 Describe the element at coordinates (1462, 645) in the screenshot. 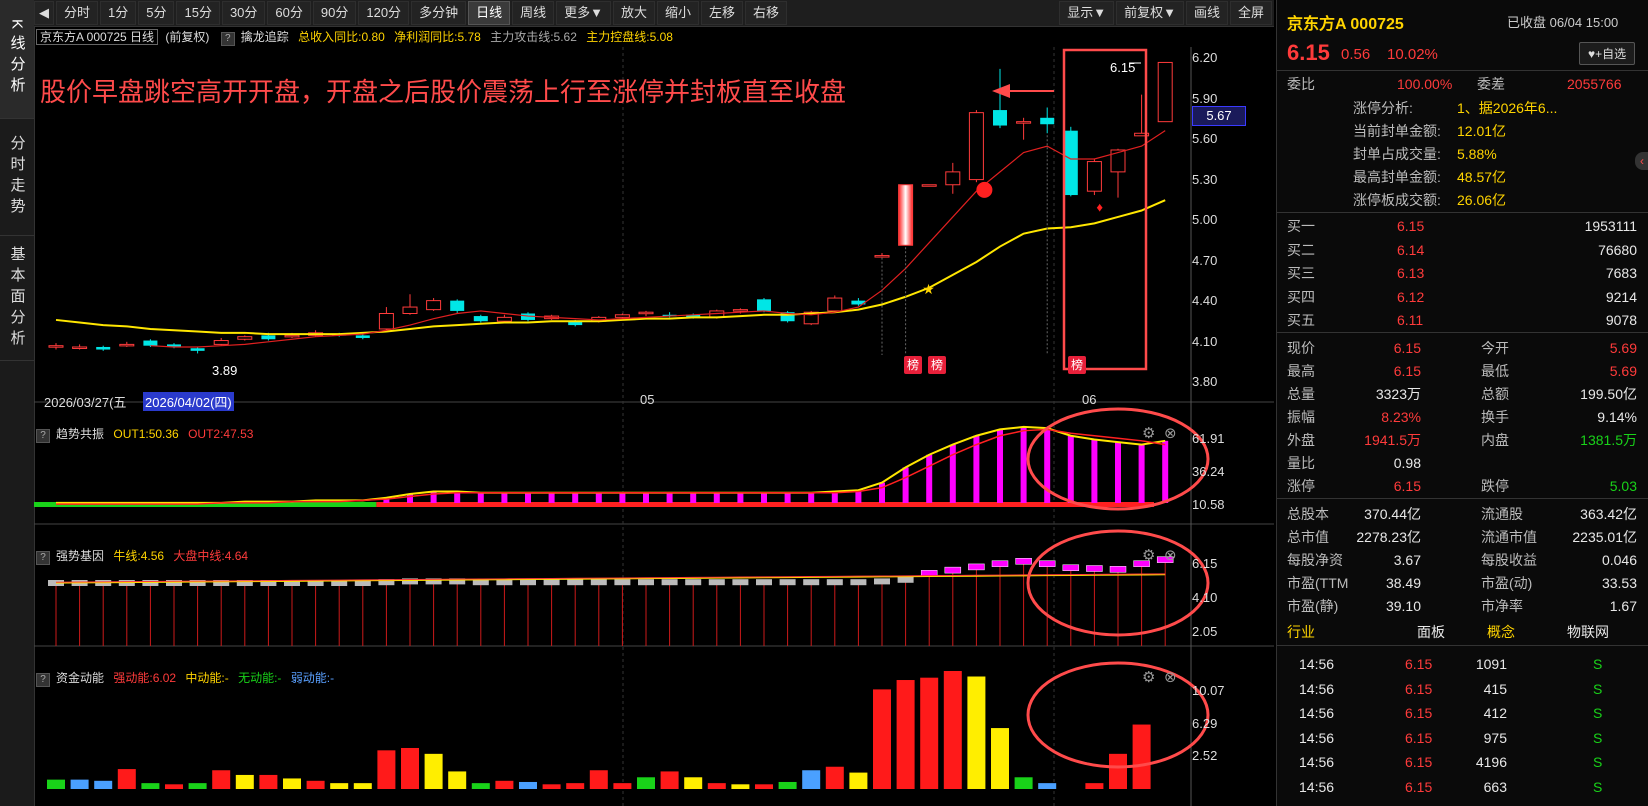

I see `divider` at that location.